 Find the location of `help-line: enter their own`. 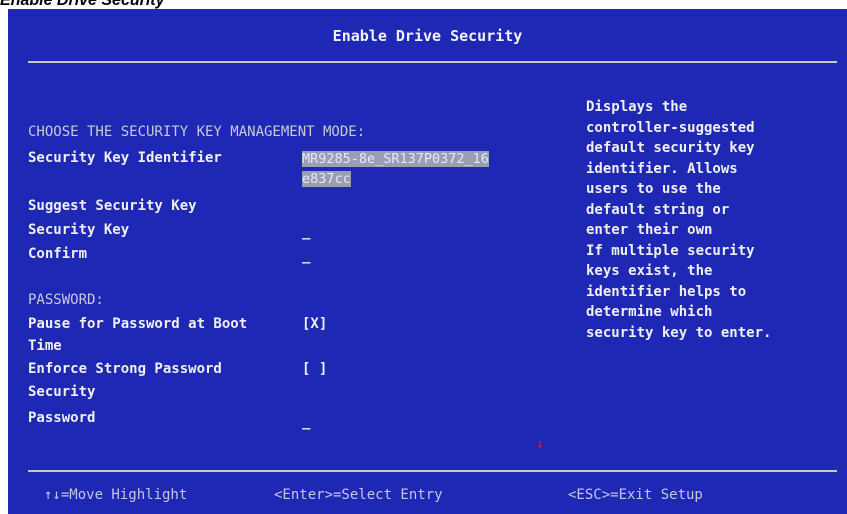

help-line: enter their own is located at coordinates (649, 230).